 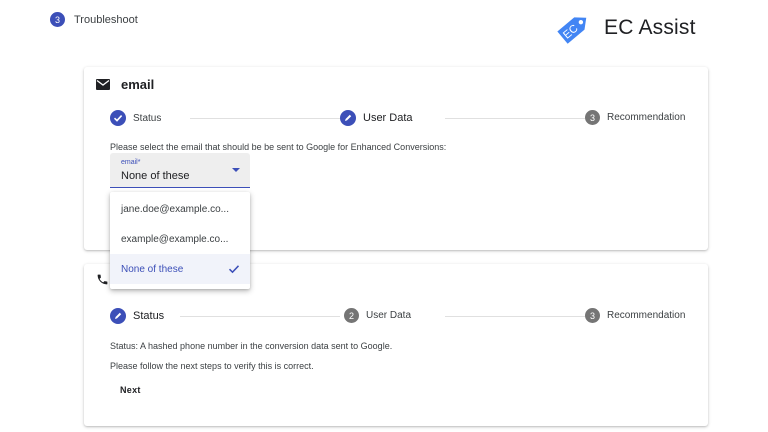 I want to click on dropdown-option-label: None of these, so click(x=152, y=269).